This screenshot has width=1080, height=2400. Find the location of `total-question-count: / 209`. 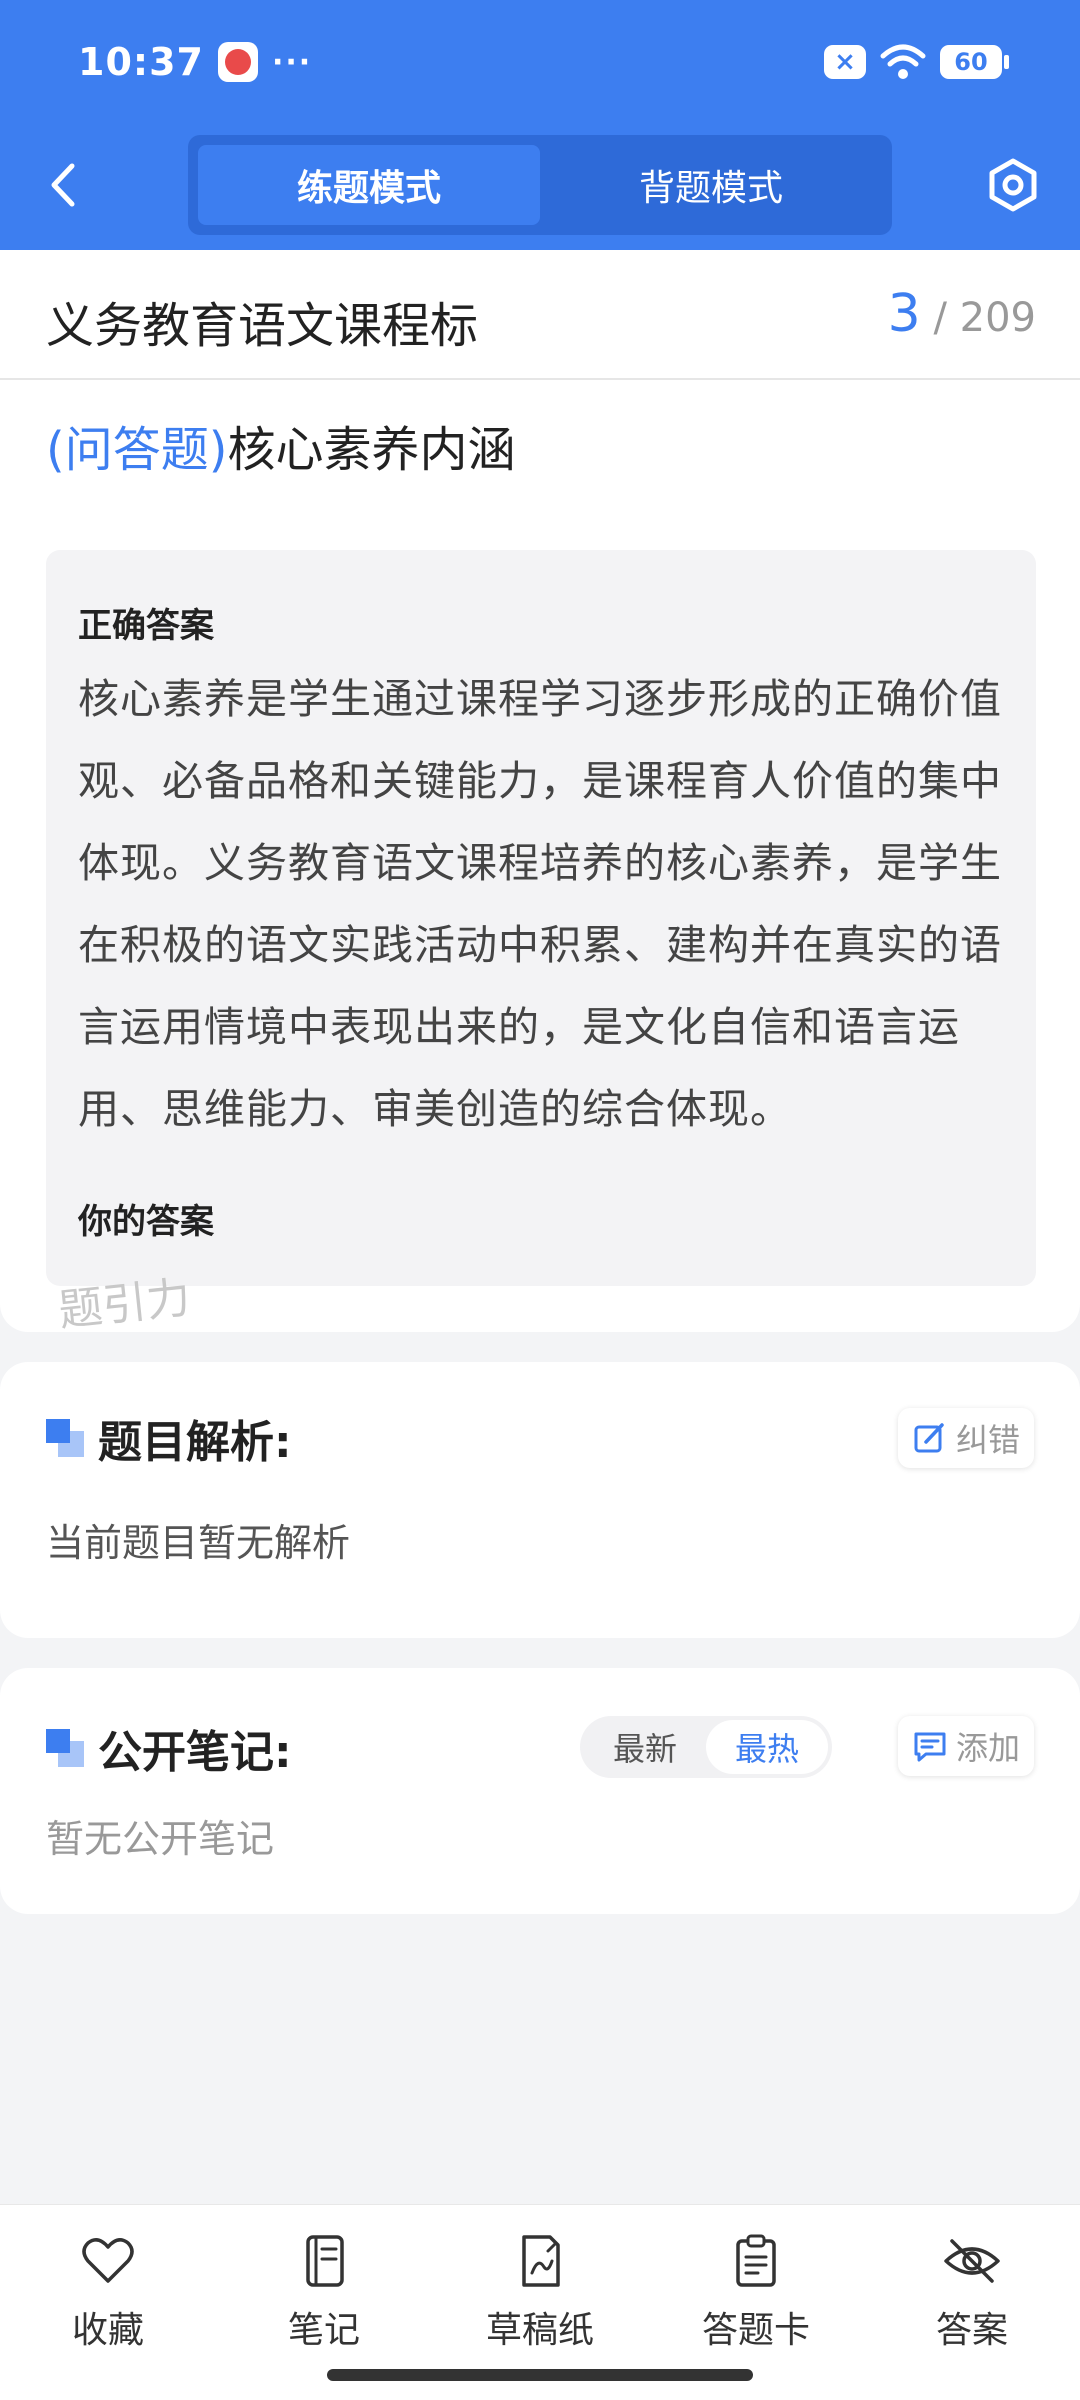

total-question-count: / 209 is located at coordinates (984, 318).